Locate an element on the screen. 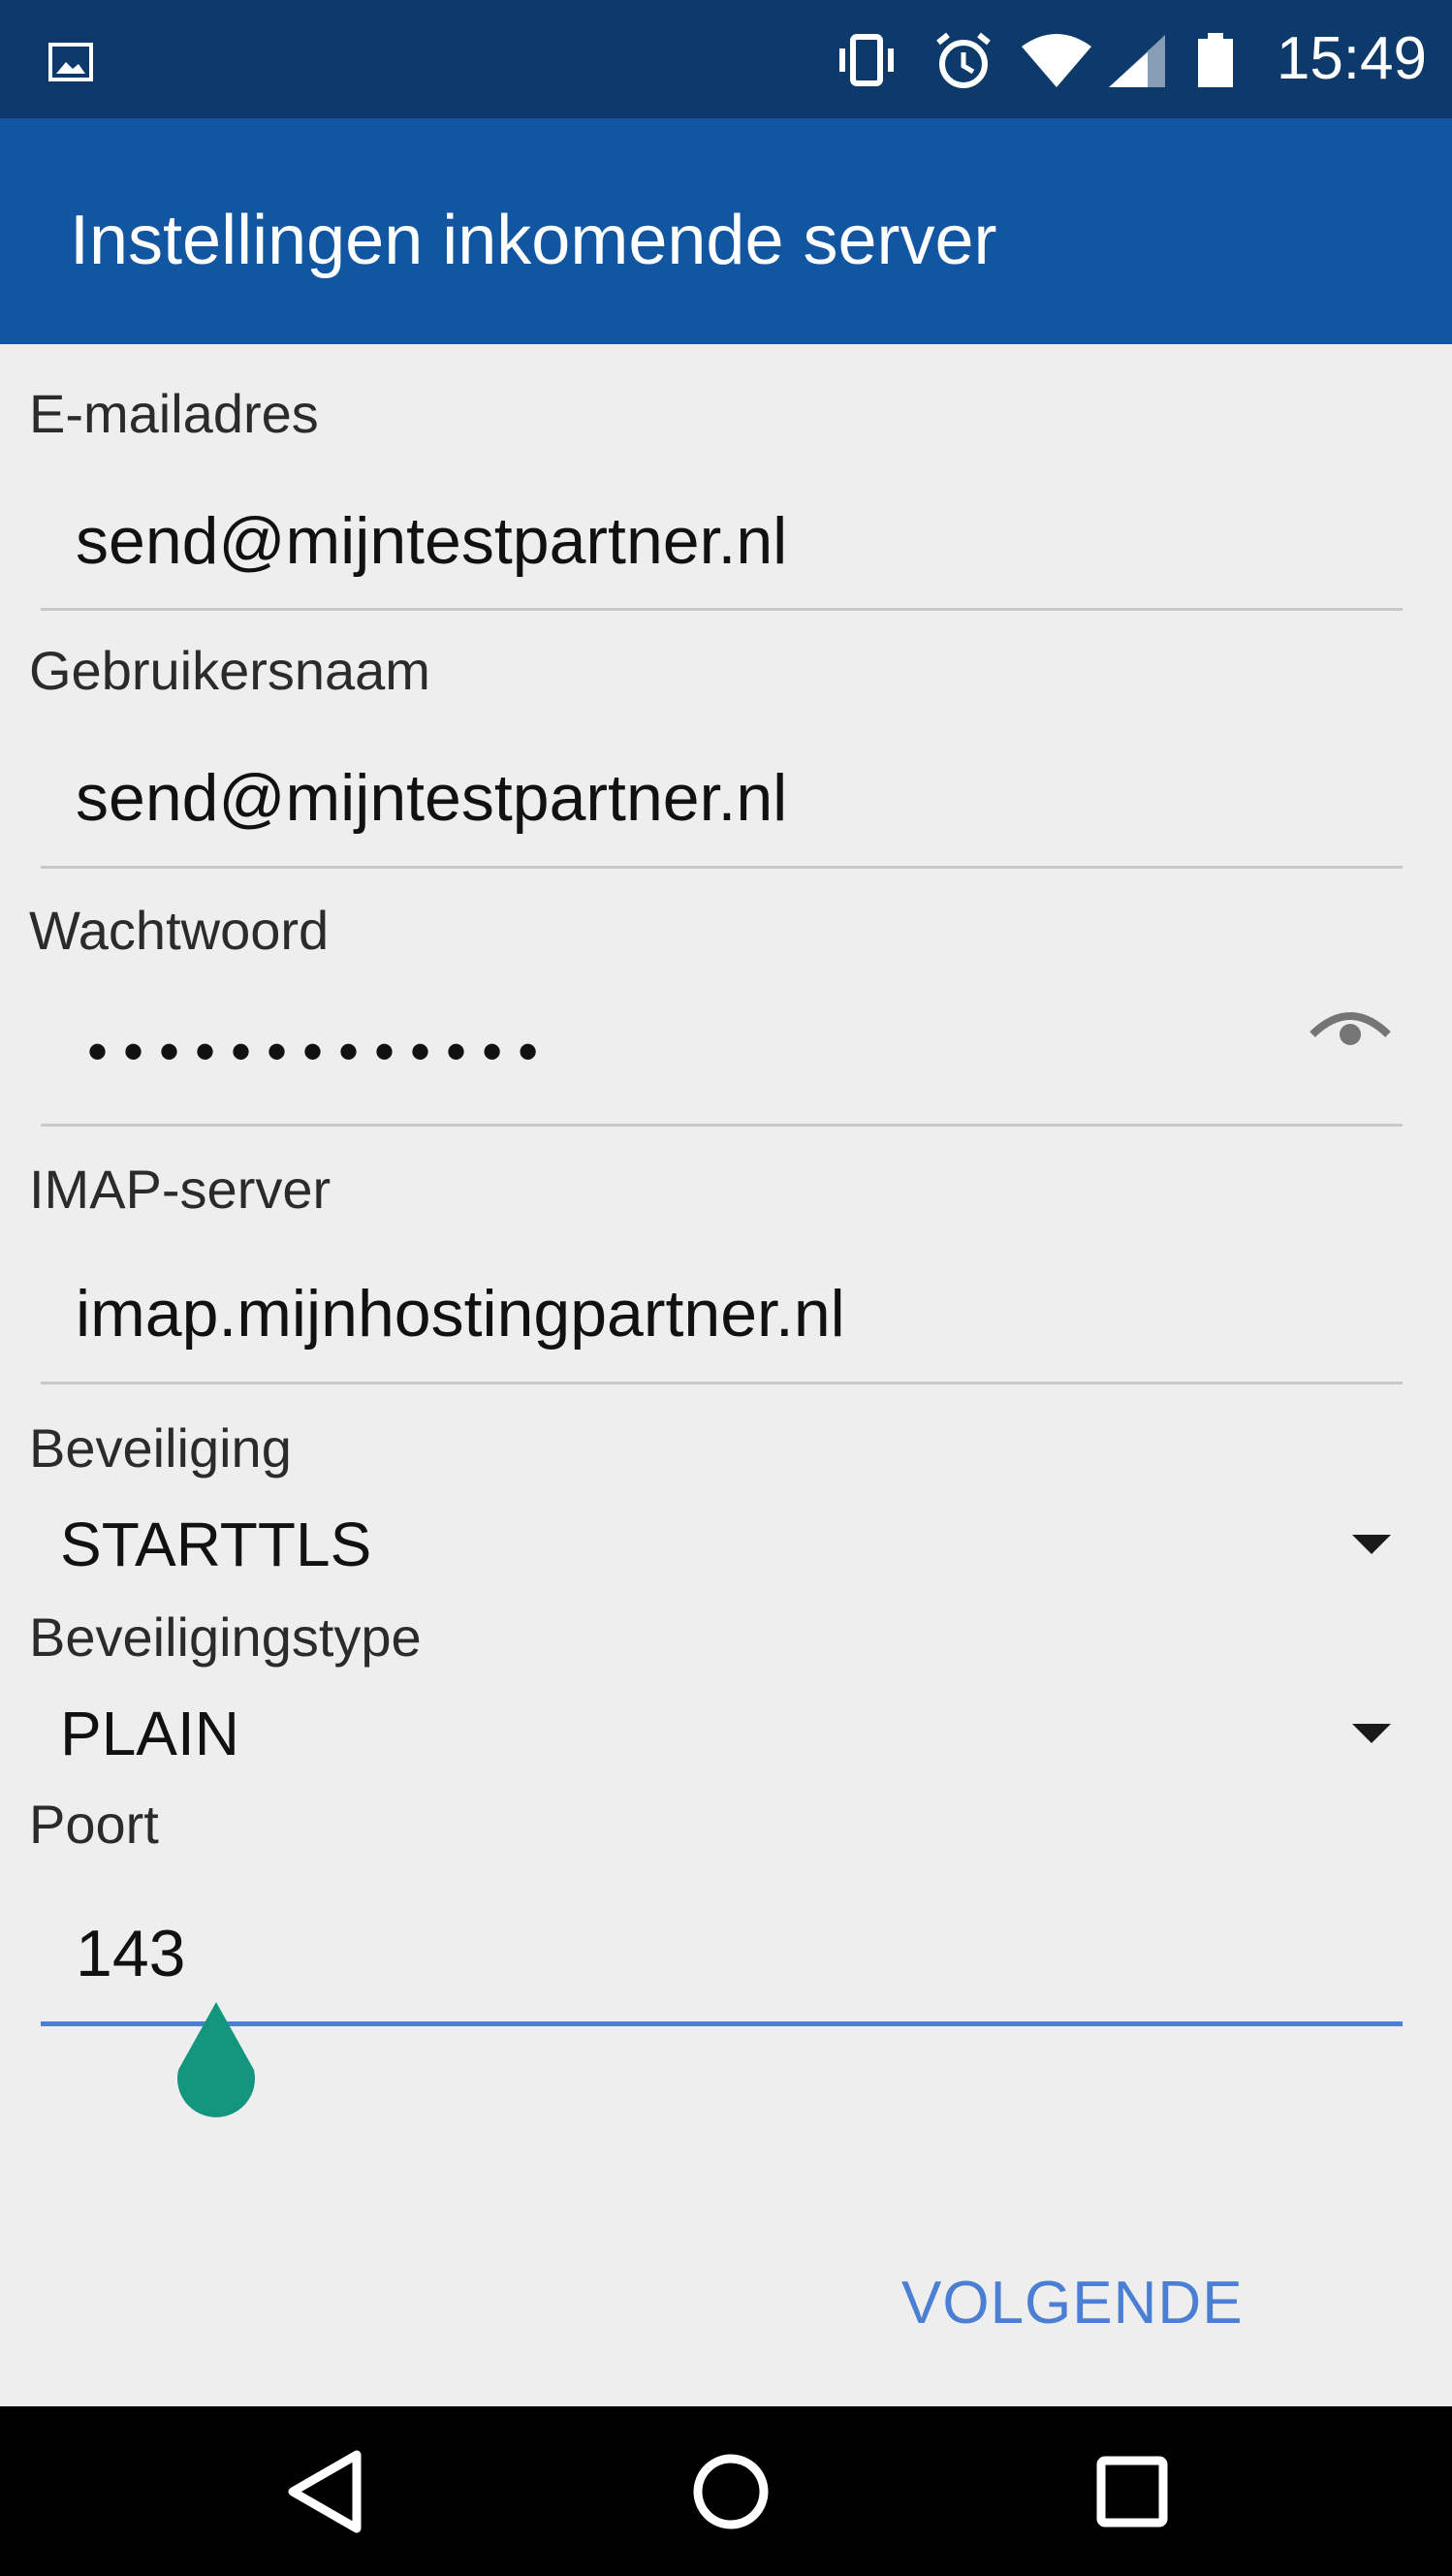 Image resolution: width=1452 pixels, height=2576 pixels. text-cursor-handle is located at coordinates (216, 2055).